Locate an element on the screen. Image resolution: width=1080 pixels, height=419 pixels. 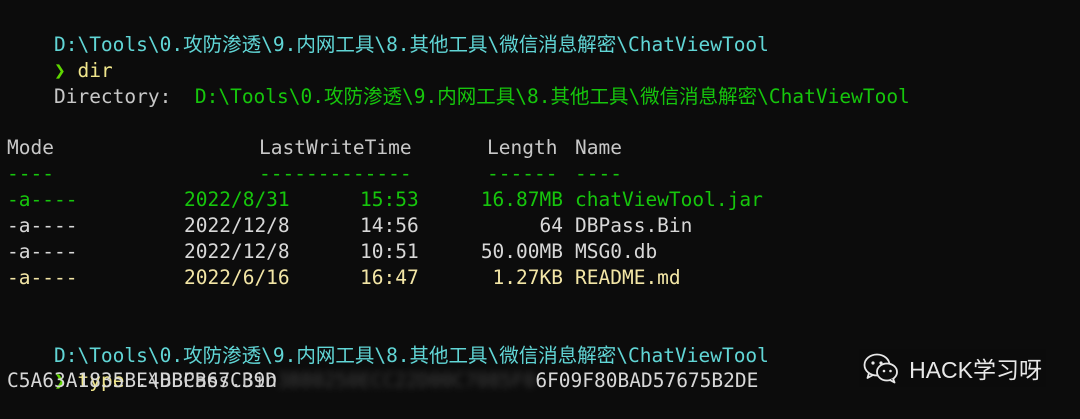
file-row: -a---- 2022/12/8 14:56 64 DBPass.Bin is located at coordinates (540, 226).